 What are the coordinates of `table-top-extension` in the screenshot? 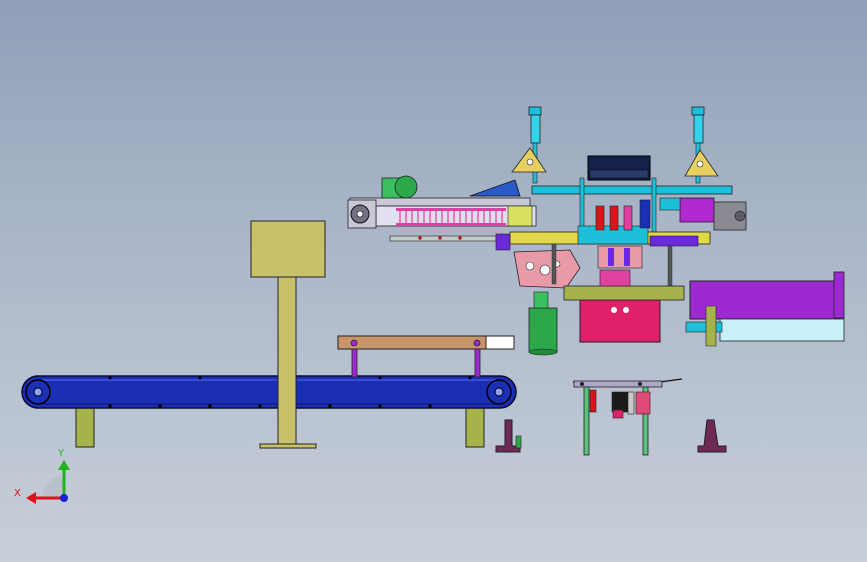 It's located at (500, 342).